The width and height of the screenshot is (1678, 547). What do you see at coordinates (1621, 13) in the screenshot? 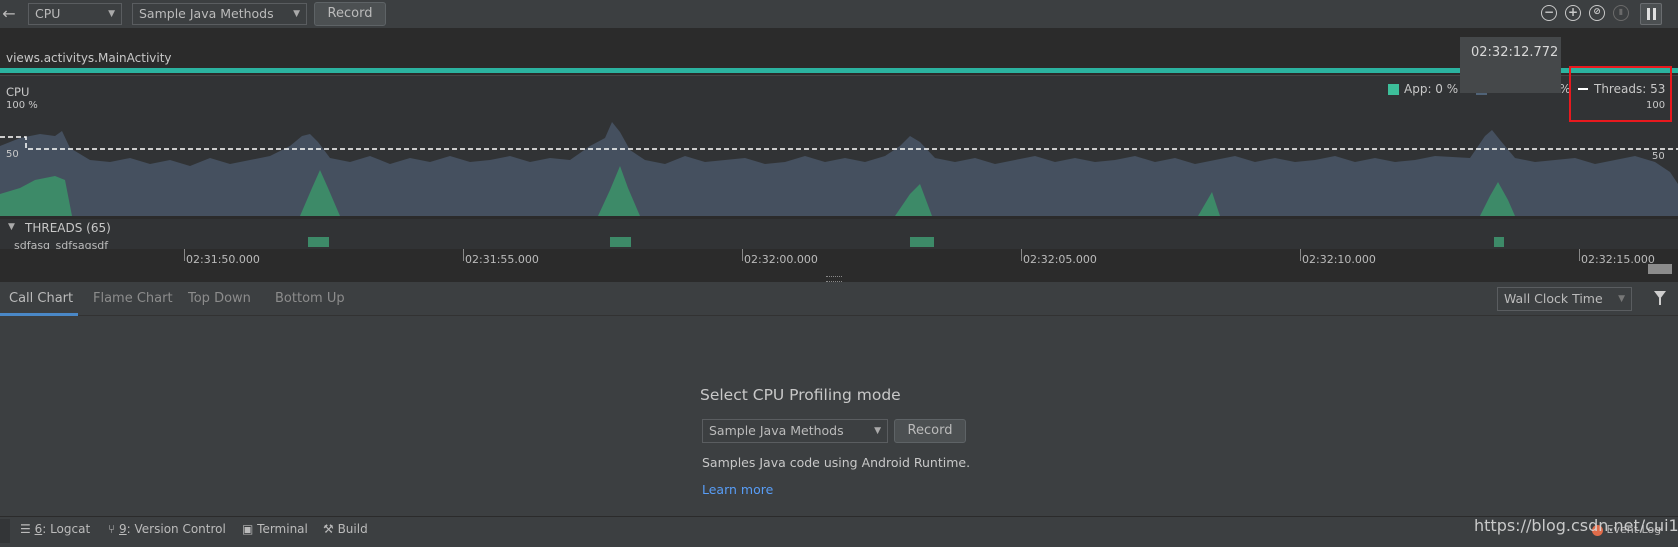
I see `go-live-icon: ▮` at bounding box center [1621, 13].